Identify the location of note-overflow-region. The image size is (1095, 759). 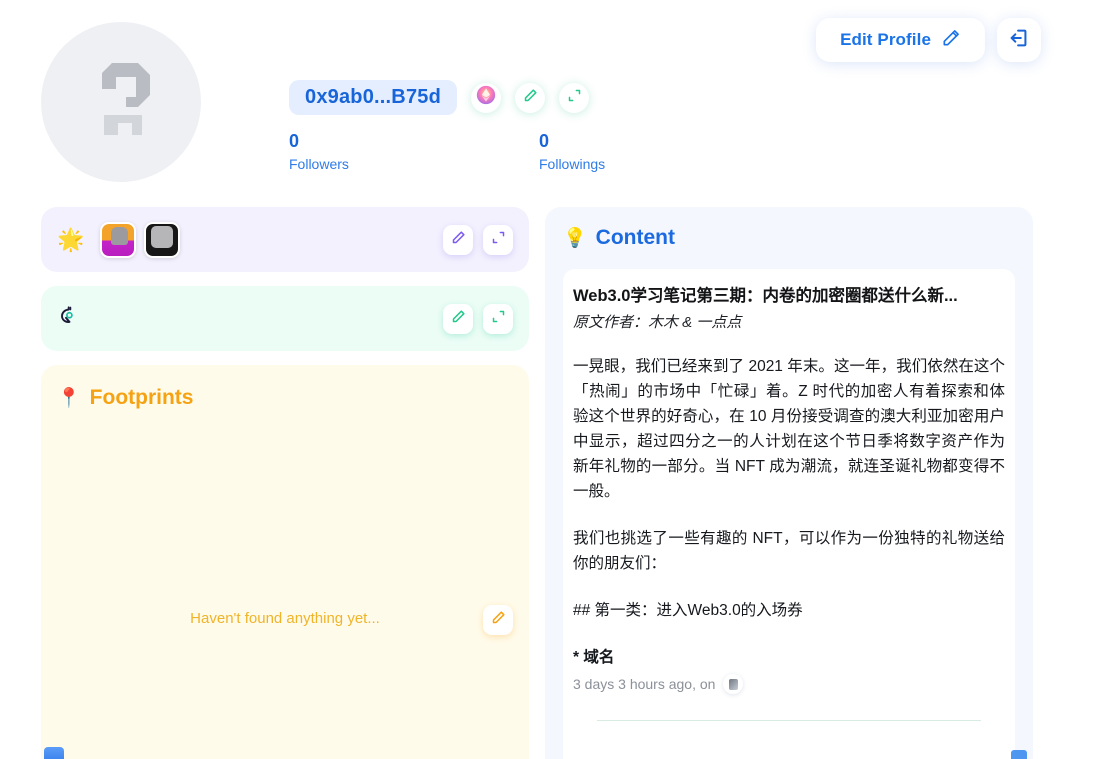
(789, 740).